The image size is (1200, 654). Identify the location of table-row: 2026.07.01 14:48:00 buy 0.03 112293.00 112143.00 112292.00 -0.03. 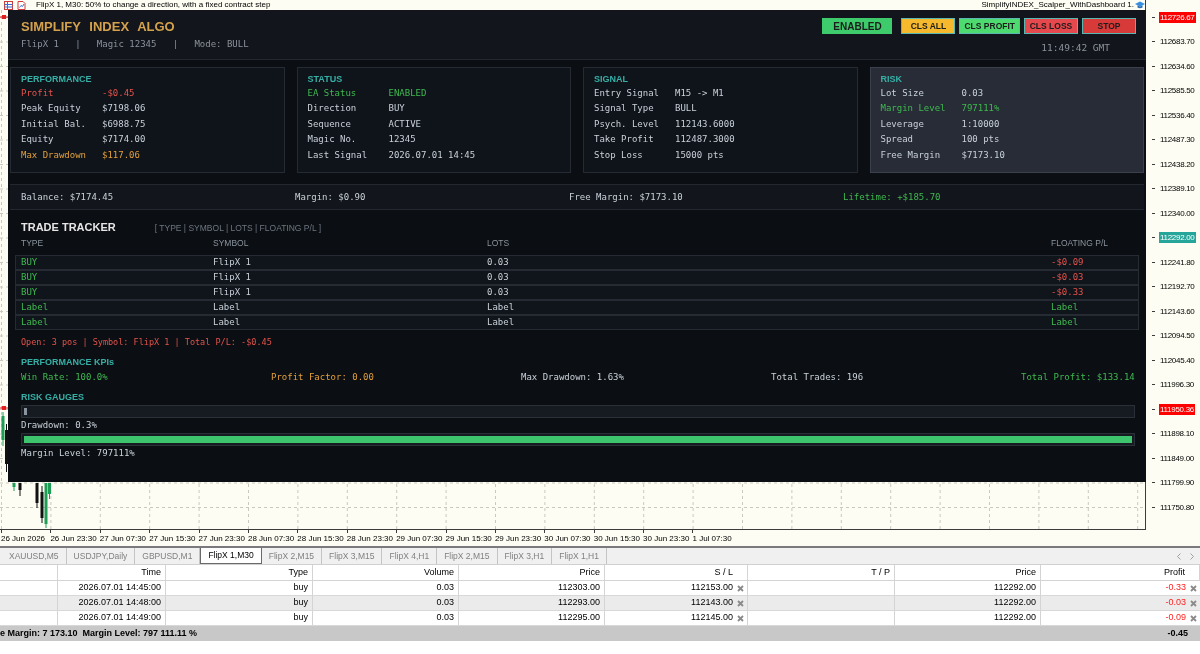
(600, 603).